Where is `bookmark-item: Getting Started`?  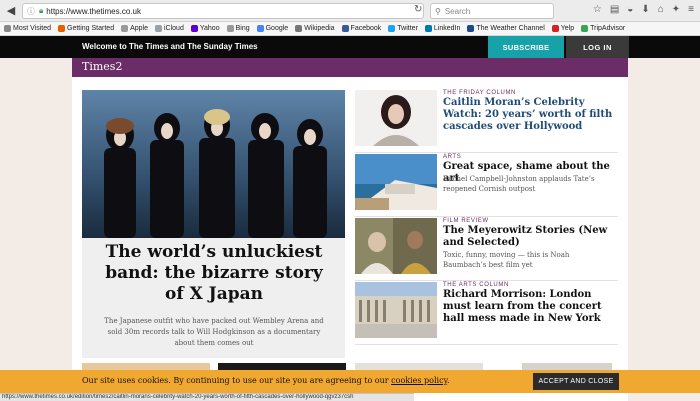
bookmark-item: Getting Started is located at coordinates (86, 28).